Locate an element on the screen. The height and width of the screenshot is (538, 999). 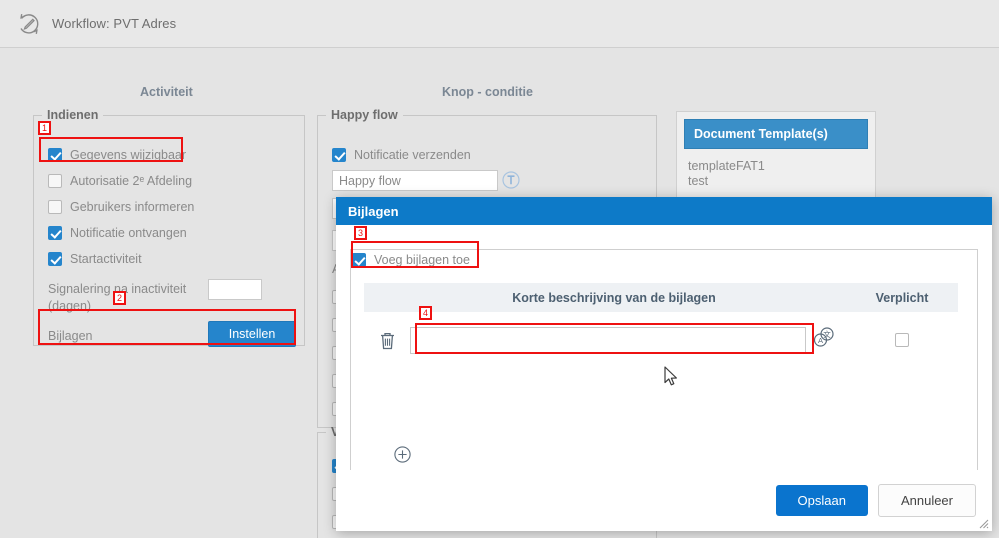
checkbox-gegevens-wijzigbaar: Gegevens wijzigbaar is located at coordinates (117, 155).